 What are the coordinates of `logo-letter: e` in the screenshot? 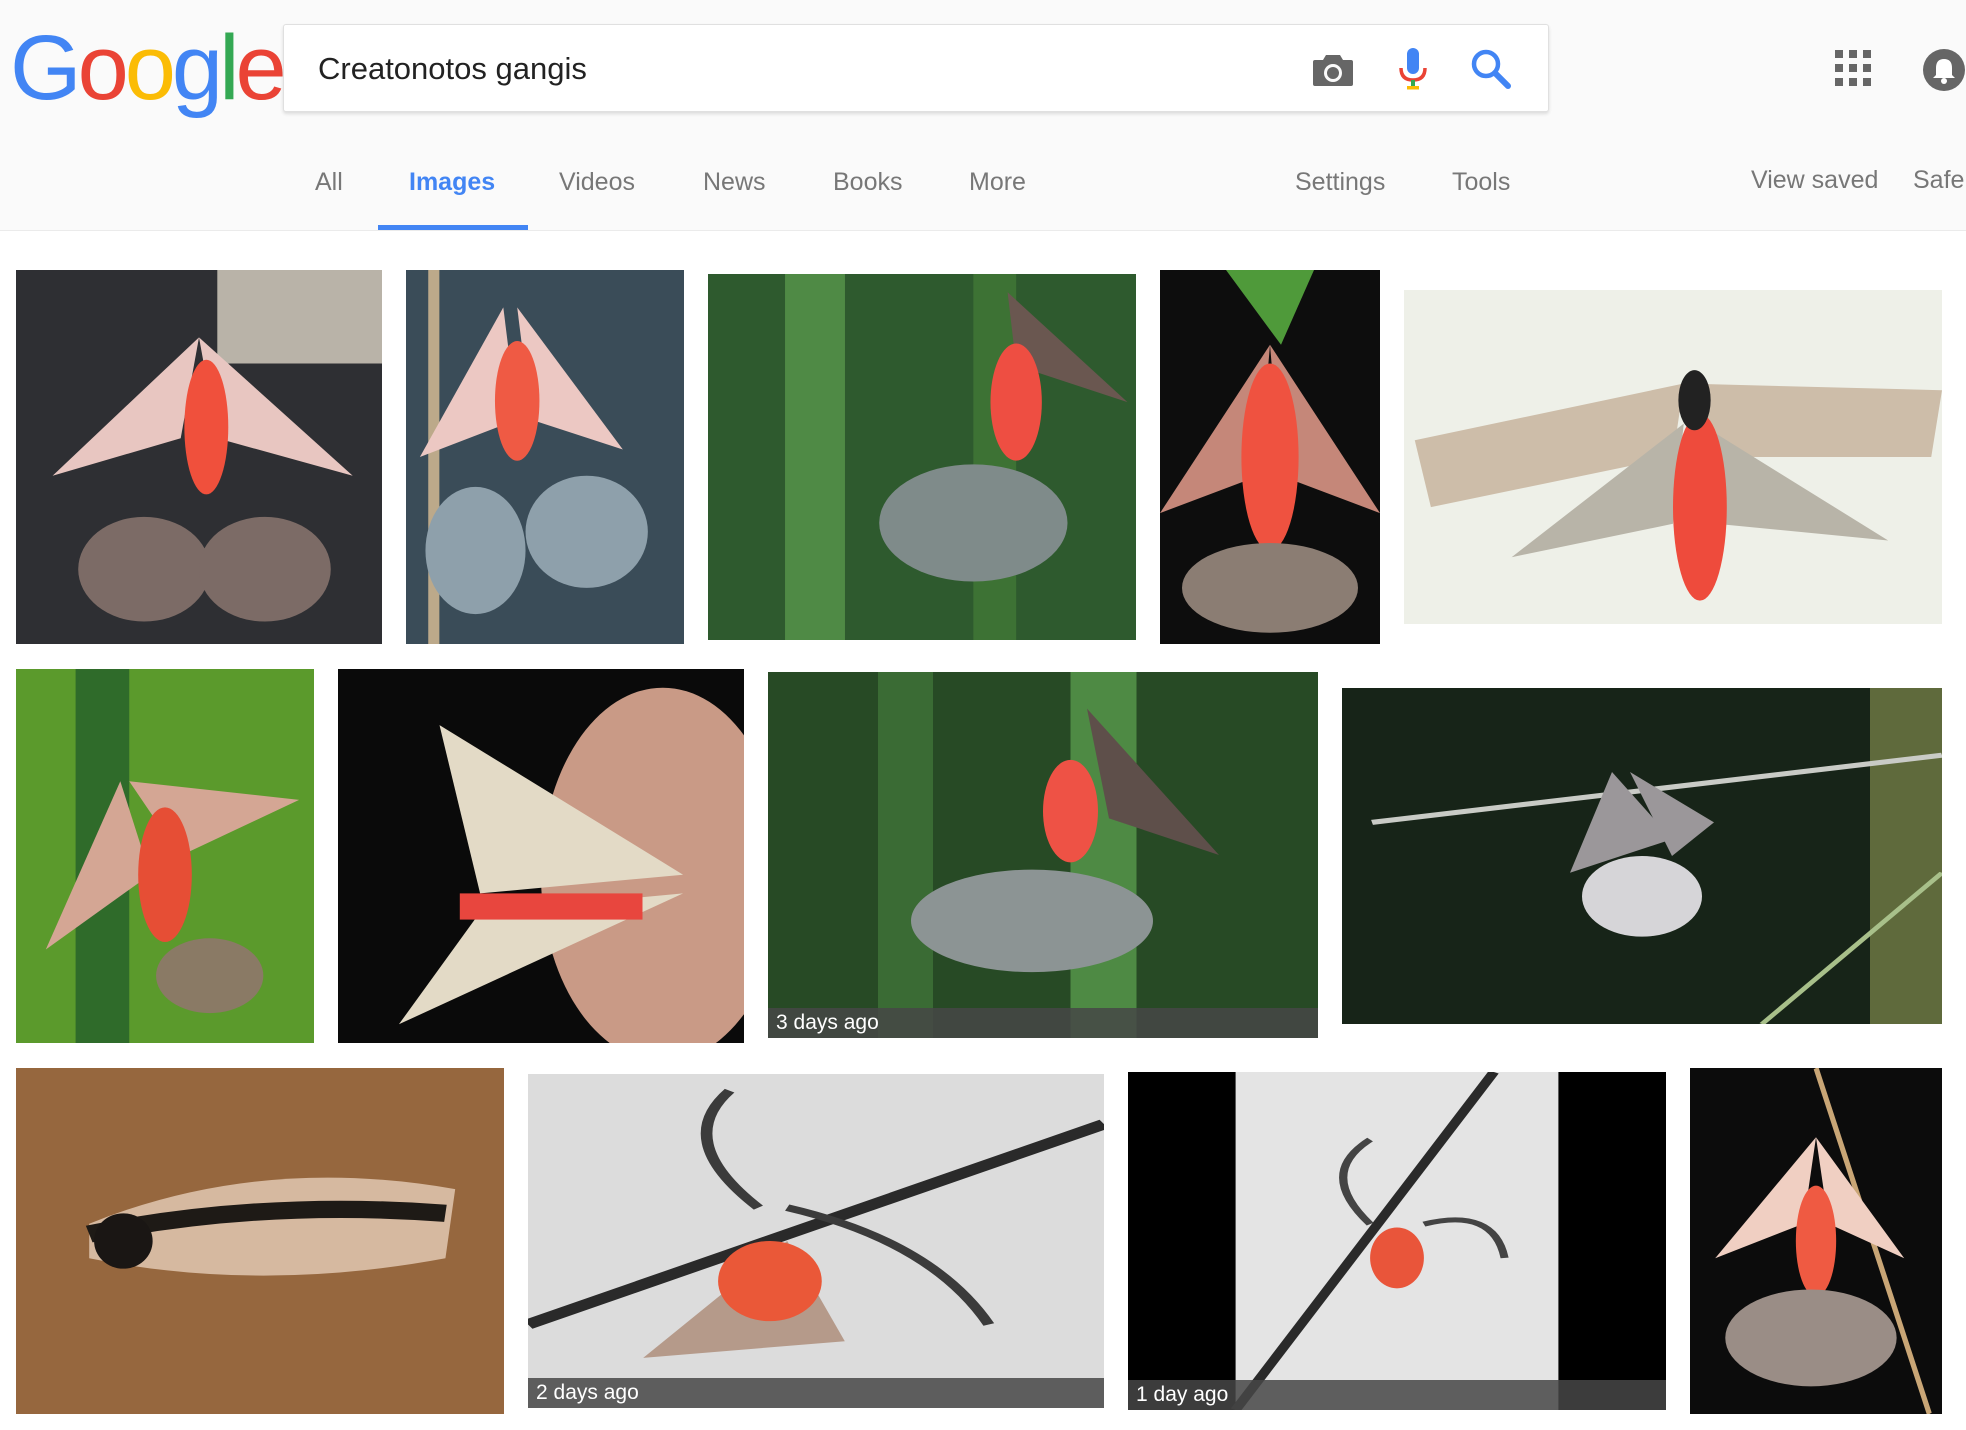 It's located at (261, 68).